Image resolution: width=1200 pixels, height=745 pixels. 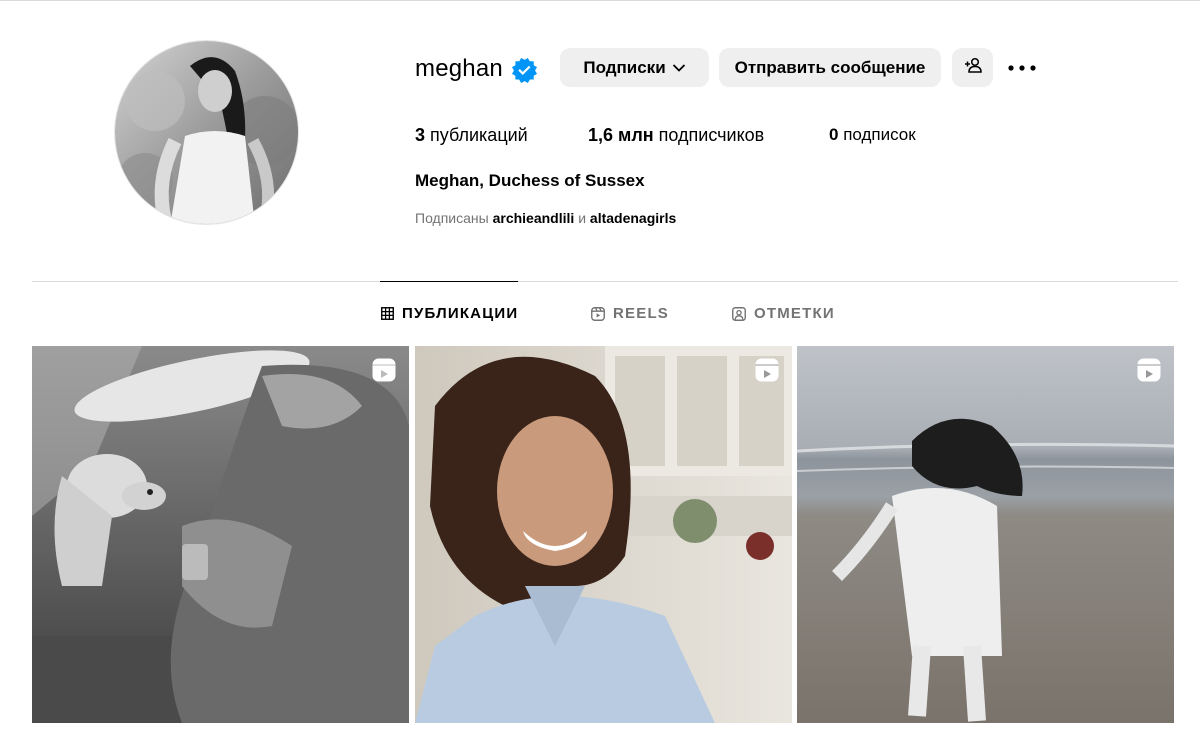 I want to click on grid-icon, so click(x=387, y=313).